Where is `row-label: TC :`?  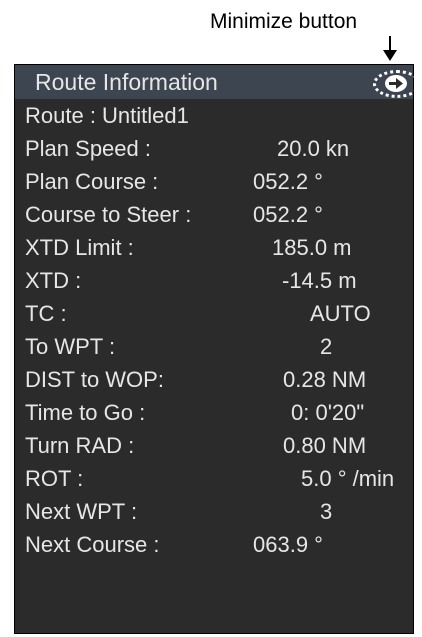 row-label: TC : is located at coordinates (46, 313).